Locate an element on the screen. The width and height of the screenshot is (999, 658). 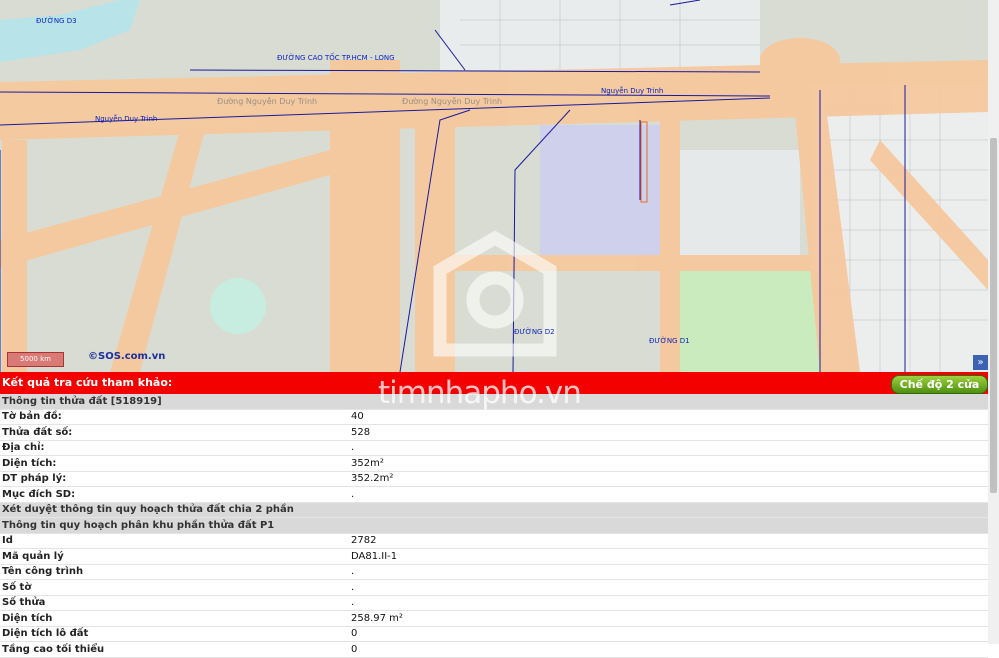
table-row: Số thửa. is located at coordinates (494, 603).